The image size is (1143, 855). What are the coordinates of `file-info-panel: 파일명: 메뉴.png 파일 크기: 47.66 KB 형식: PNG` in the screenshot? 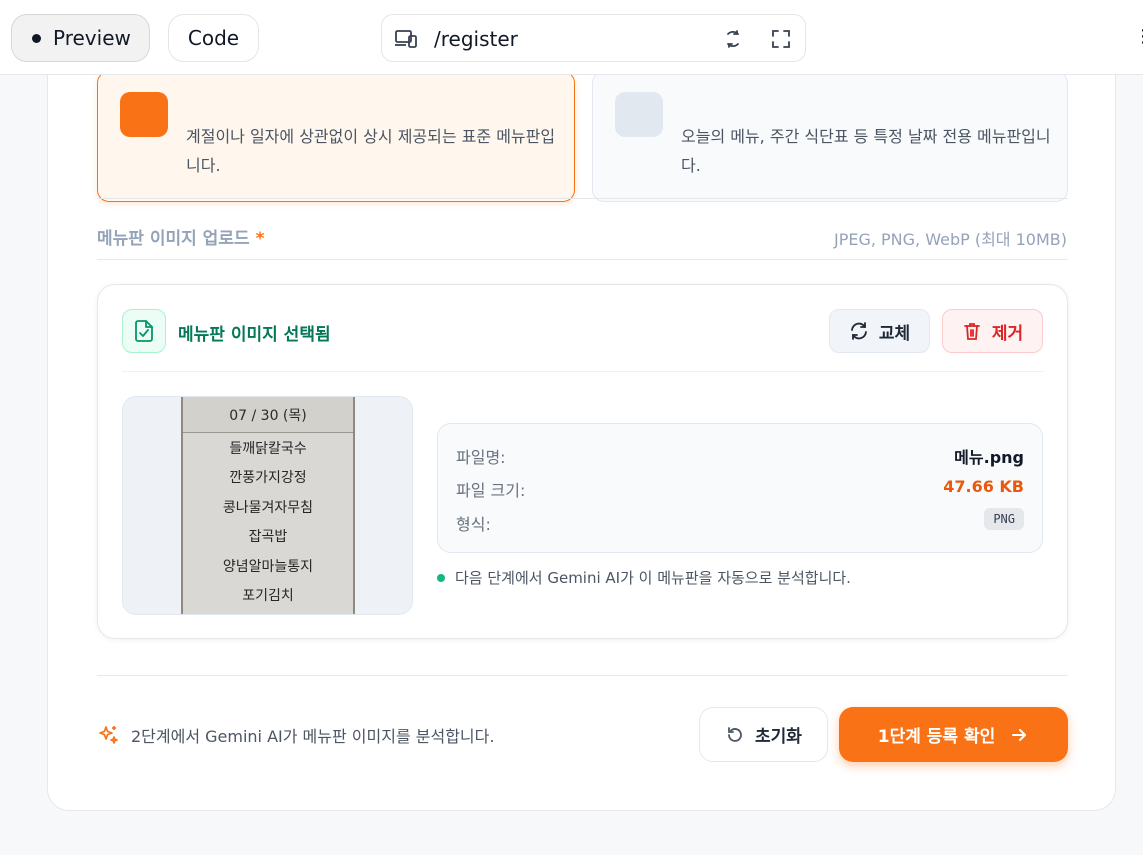 It's located at (740, 488).